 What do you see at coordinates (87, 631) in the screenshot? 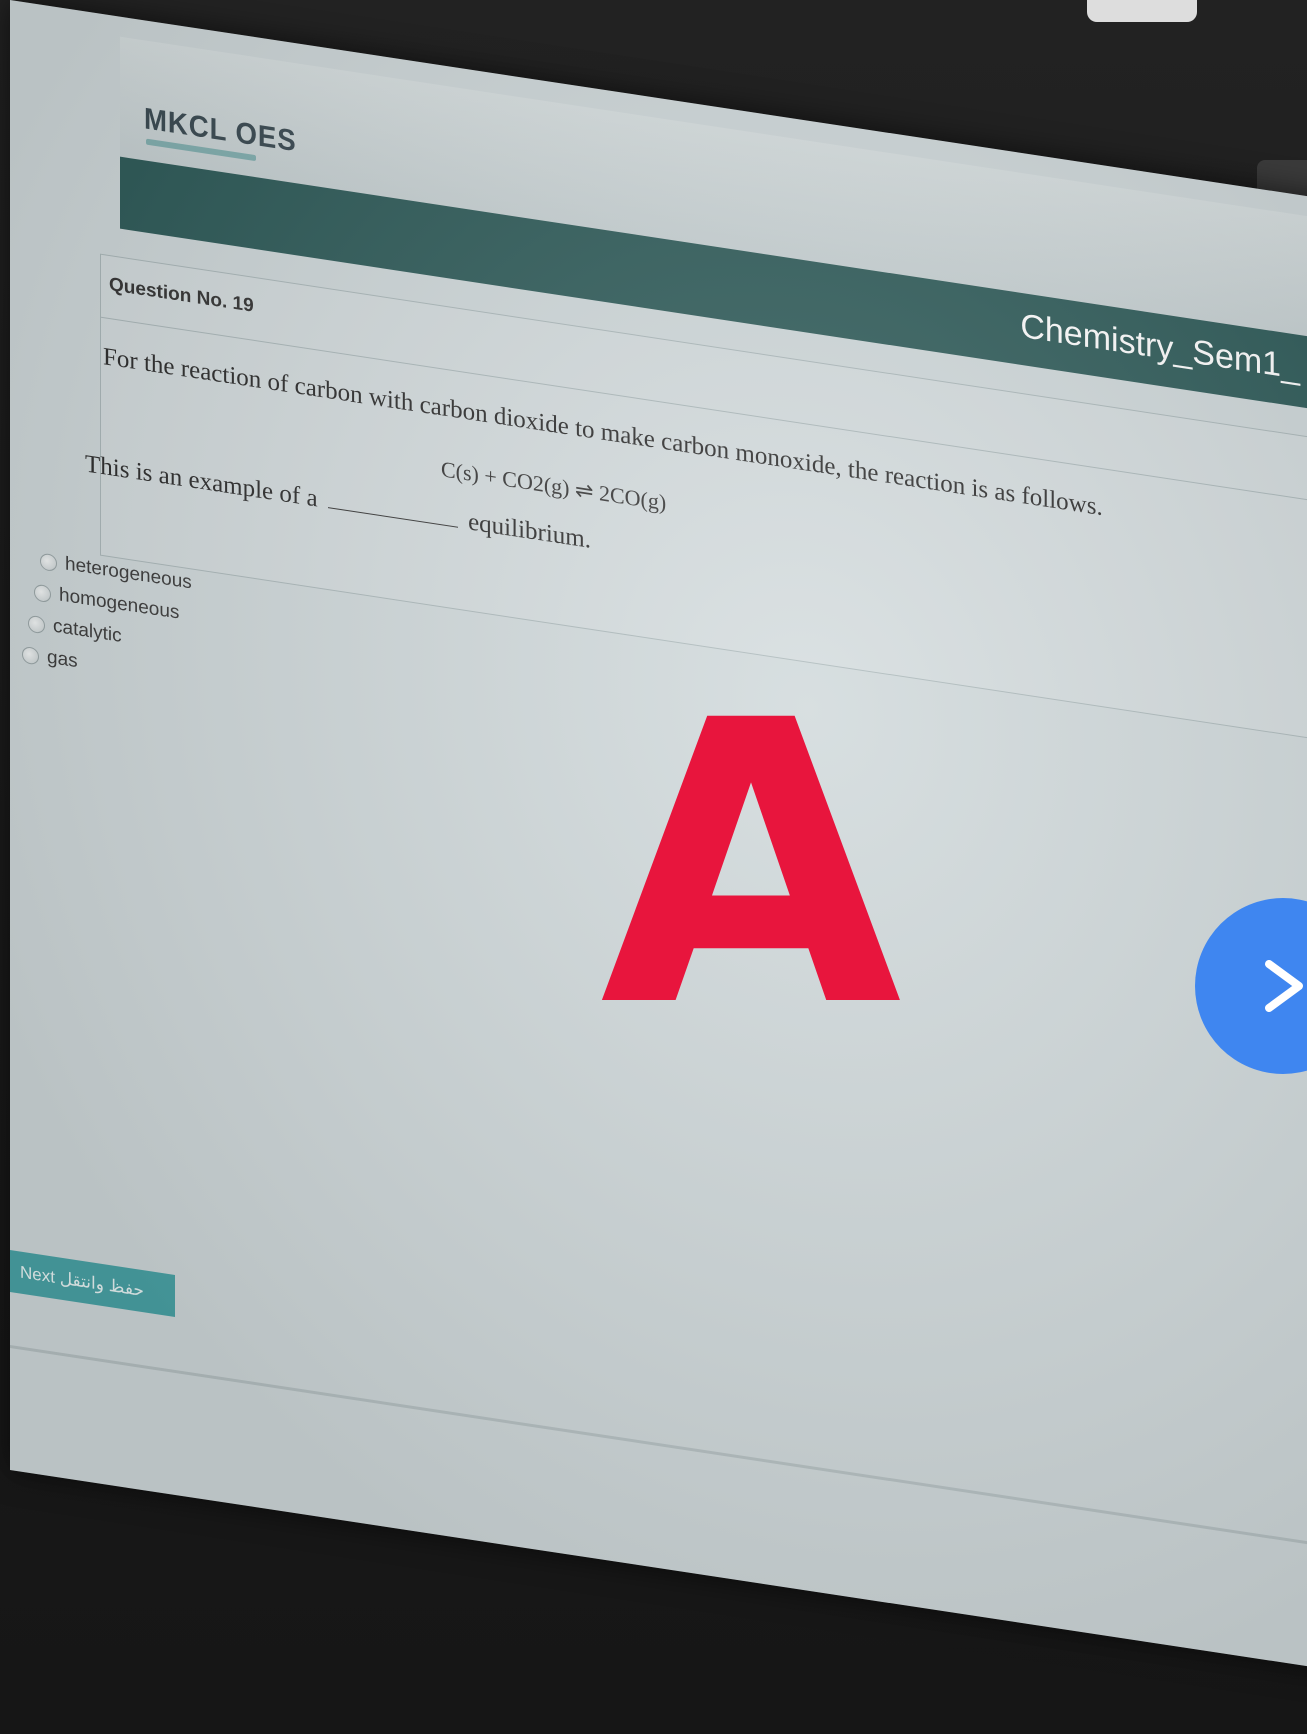
I see `option-label: catalytic` at bounding box center [87, 631].